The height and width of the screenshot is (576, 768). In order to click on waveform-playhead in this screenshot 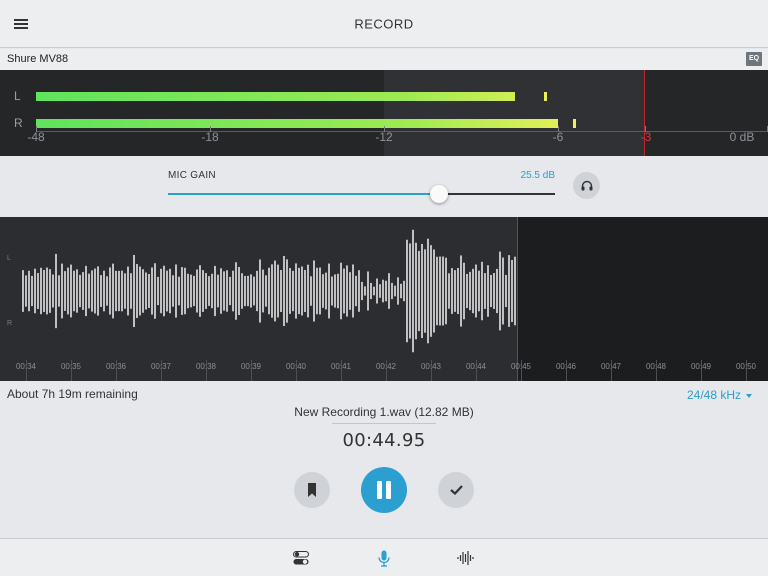, I will do `click(517, 299)`.